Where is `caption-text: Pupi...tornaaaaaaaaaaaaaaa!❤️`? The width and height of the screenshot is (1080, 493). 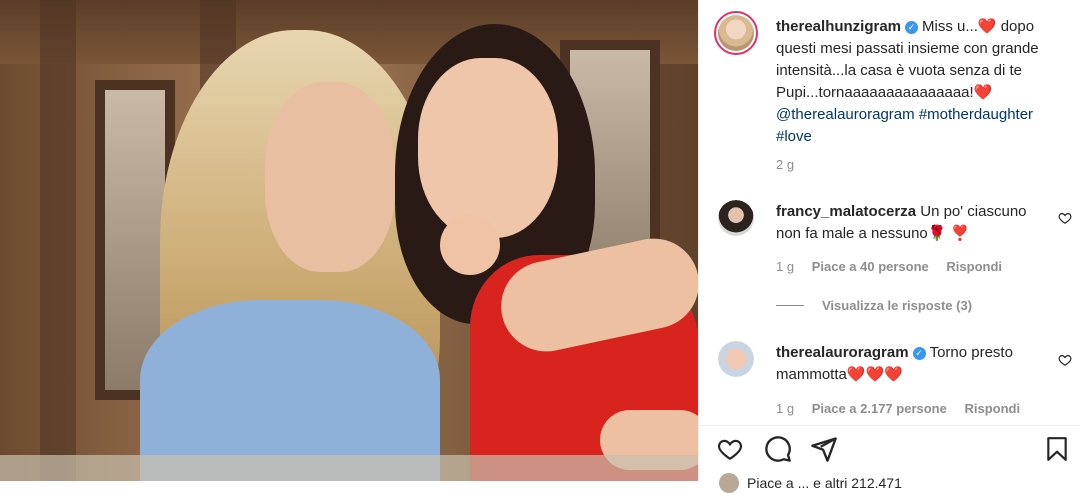
caption-text: Pupi...tornaaaaaaaaaaaaaaa!❤️ is located at coordinates (884, 92).